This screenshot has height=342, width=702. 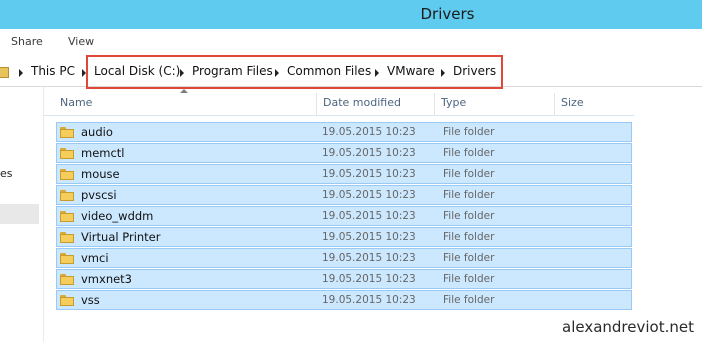 I want to click on item-name: audio, so click(x=97, y=132).